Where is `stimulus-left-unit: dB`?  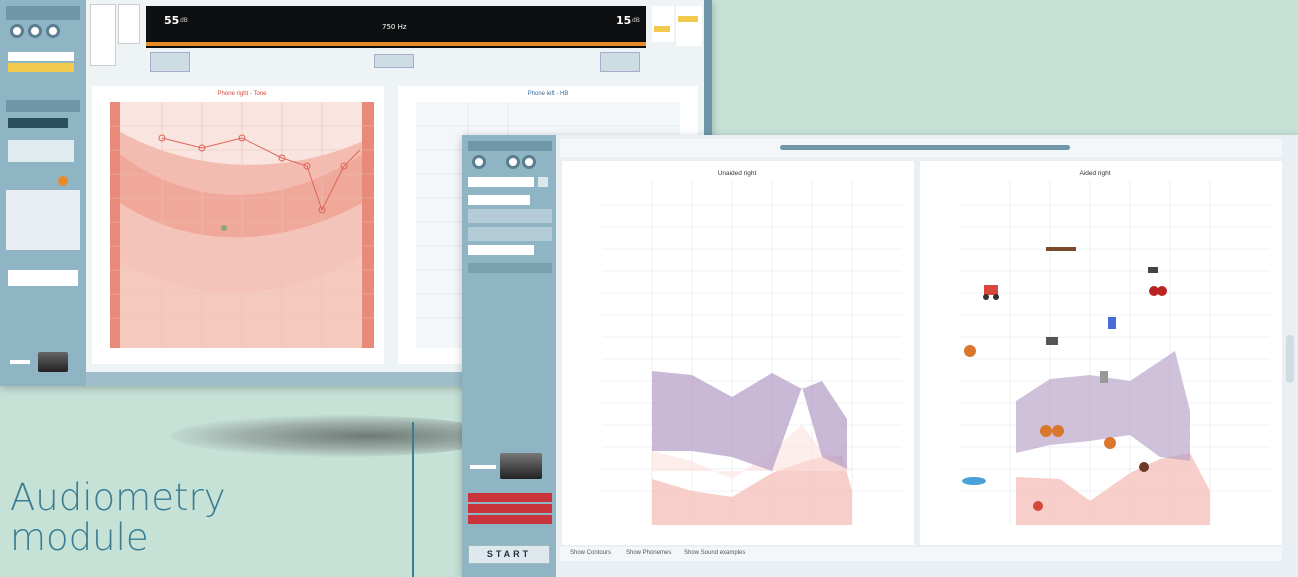 stimulus-left-unit: dB is located at coordinates (184, 20).